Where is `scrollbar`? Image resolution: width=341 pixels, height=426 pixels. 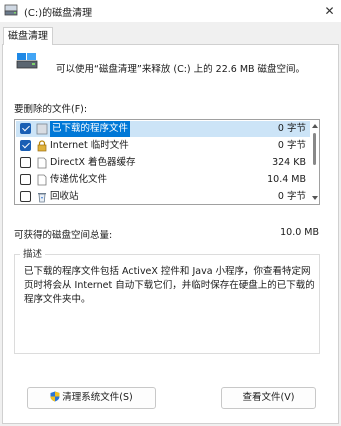 scrollbar is located at coordinates (315, 162).